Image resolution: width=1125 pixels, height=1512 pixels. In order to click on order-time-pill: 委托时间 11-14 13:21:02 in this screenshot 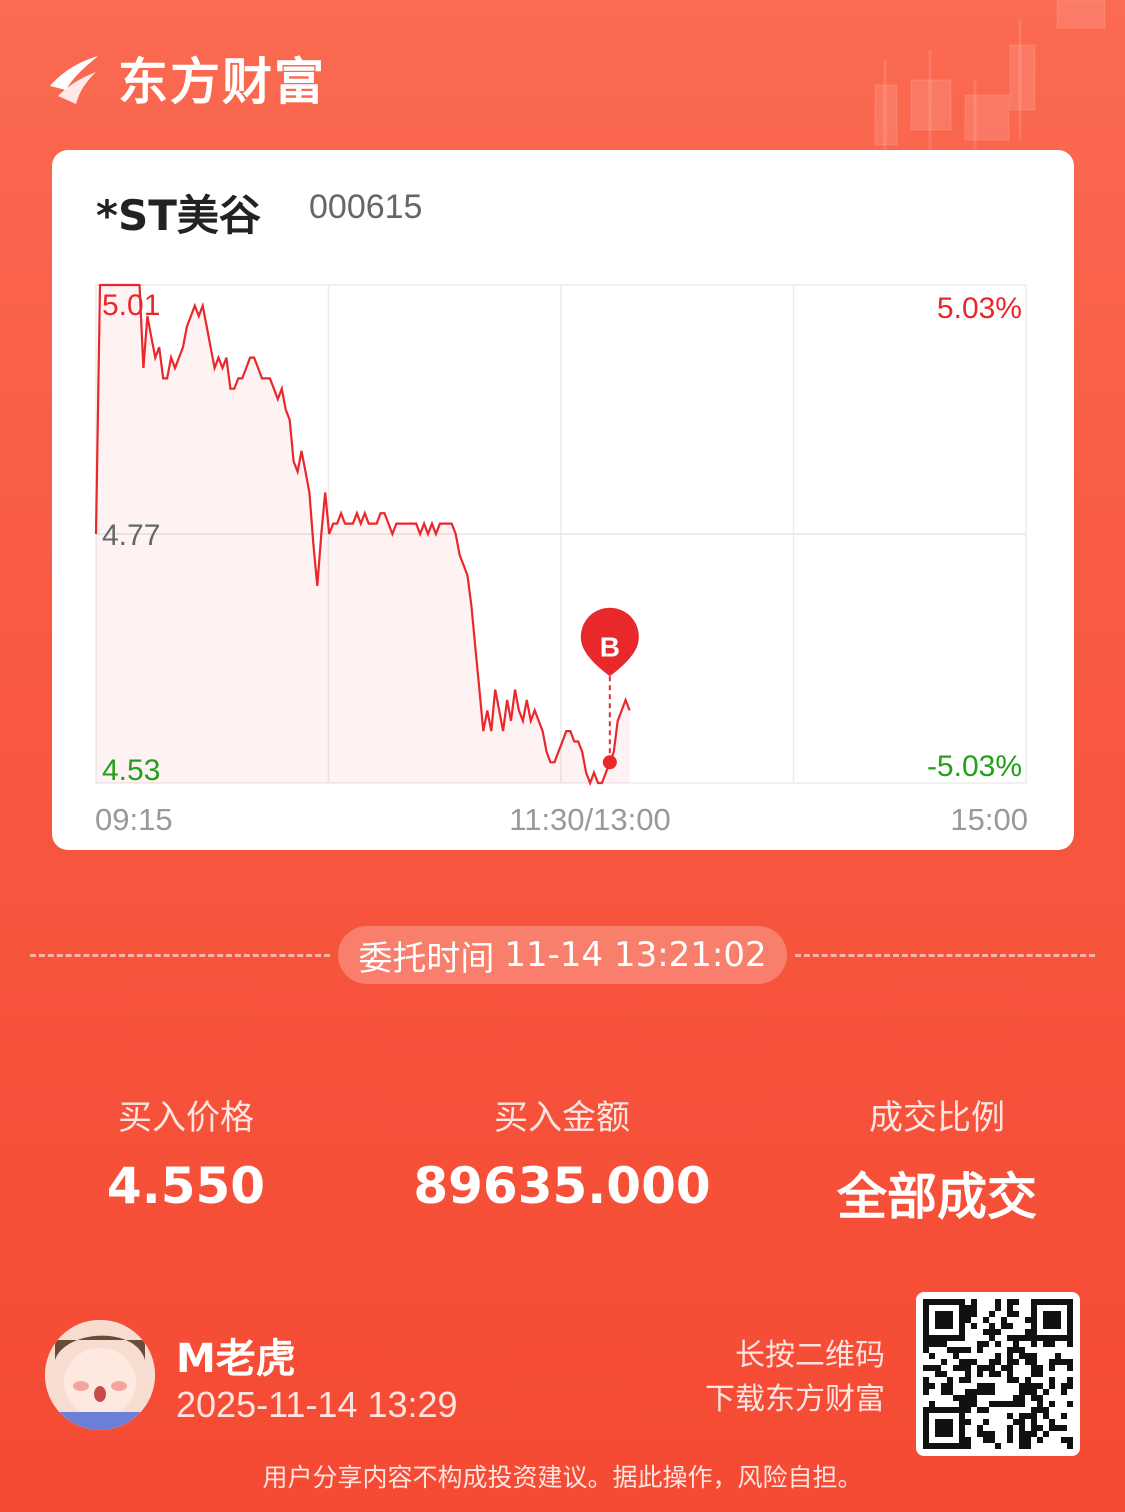, I will do `click(562, 955)`.